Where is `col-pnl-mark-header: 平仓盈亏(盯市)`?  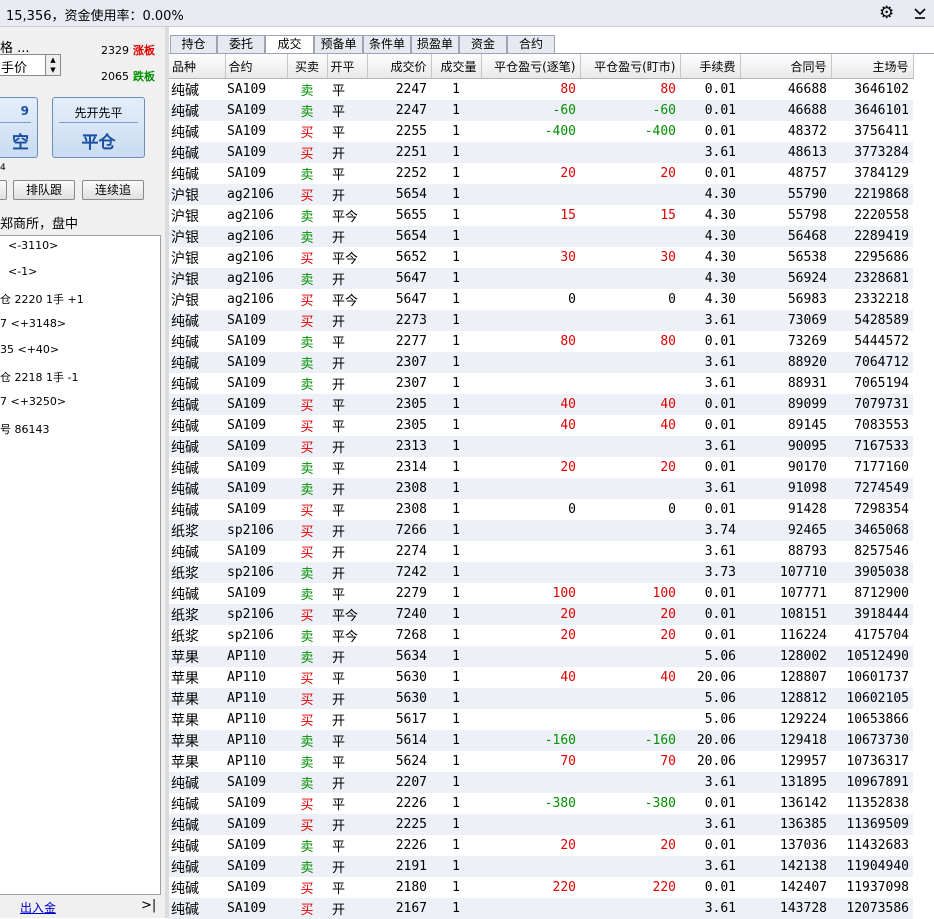 col-pnl-mark-header: 平仓盈亏(盯市) is located at coordinates (630, 66).